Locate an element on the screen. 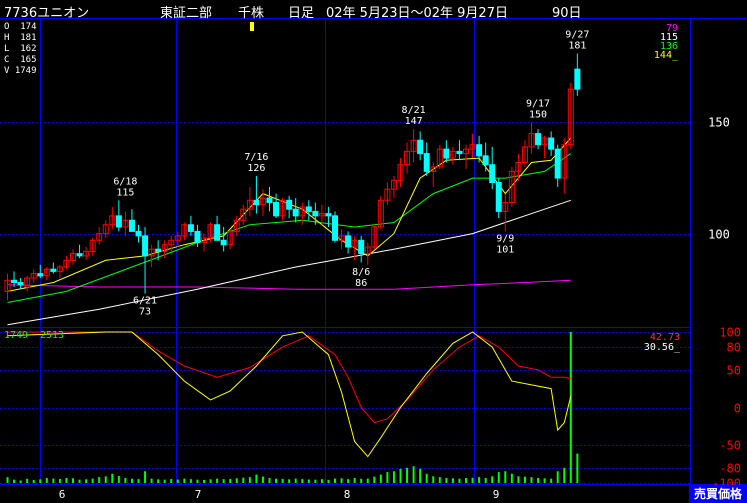  oscillator-tick-label: 50 is located at coordinates (734, 371).